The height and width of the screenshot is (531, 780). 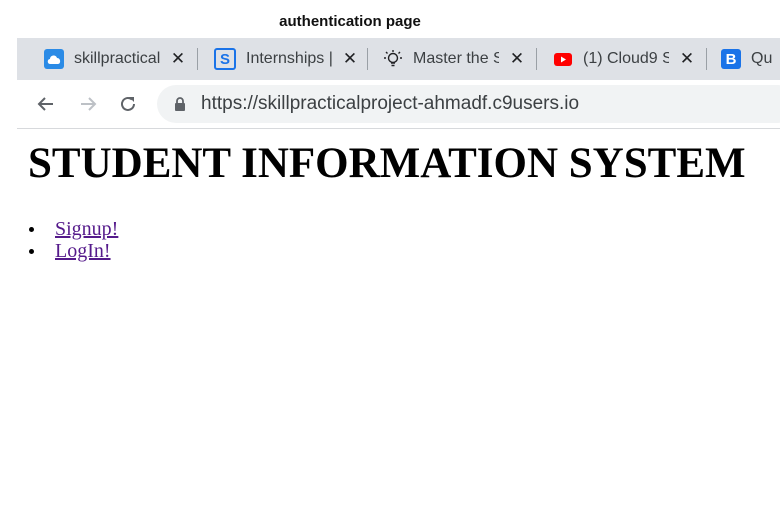 What do you see at coordinates (731, 59) in the screenshot?
I see `bootstrap-b-icon: B` at bounding box center [731, 59].